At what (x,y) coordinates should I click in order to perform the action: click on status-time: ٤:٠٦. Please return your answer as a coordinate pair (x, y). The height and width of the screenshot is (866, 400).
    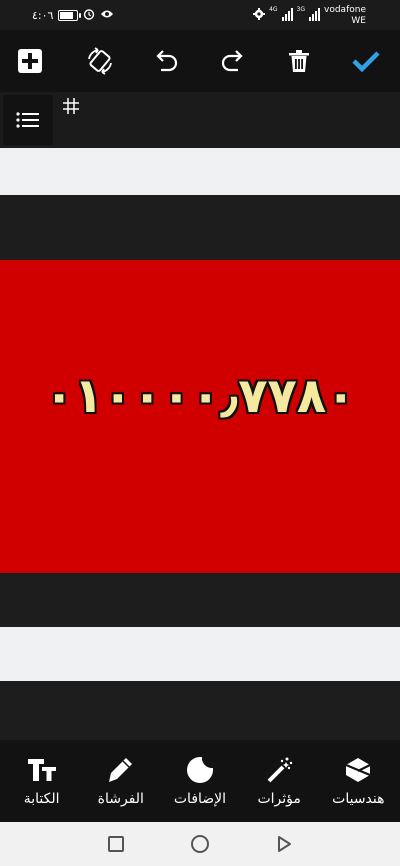
    Looking at the image, I should click on (43, 15).